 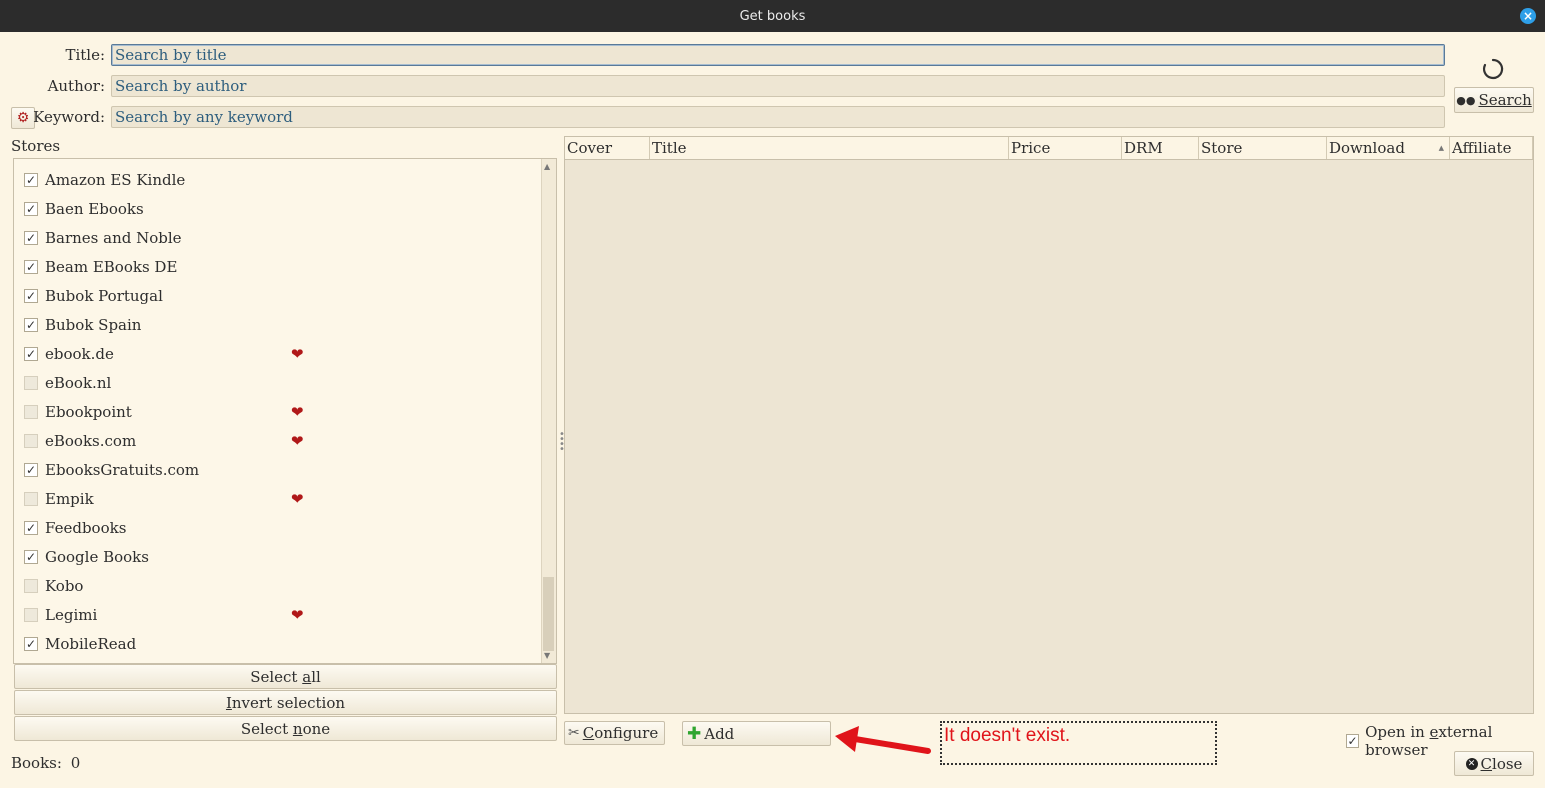 What do you see at coordinates (169, 238) in the screenshot?
I see `store-item: ✓ Barnes and Noble` at bounding box center [169, 238].